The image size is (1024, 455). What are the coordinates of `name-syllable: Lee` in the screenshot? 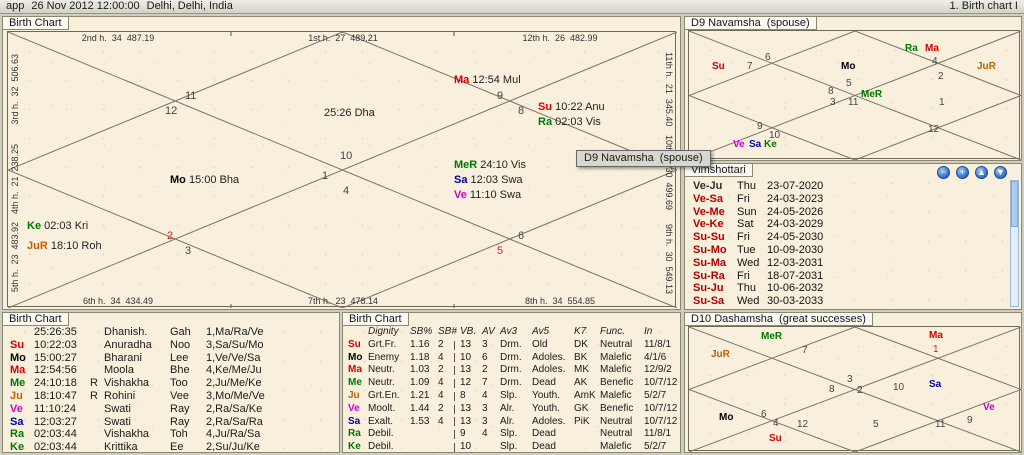 It's located at (179, 357).